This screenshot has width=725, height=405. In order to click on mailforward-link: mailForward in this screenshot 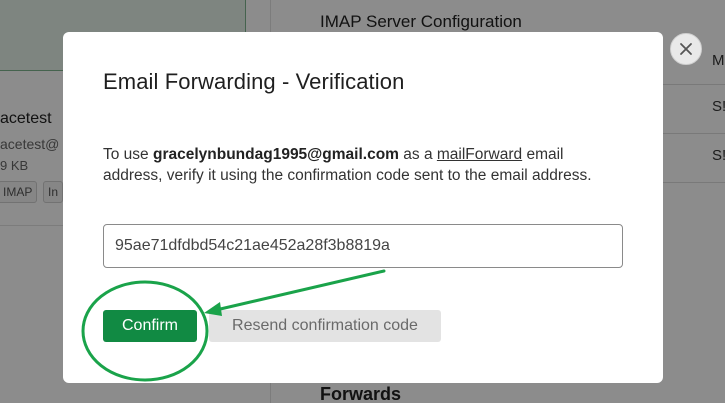, I will do `click(479, 154)`.